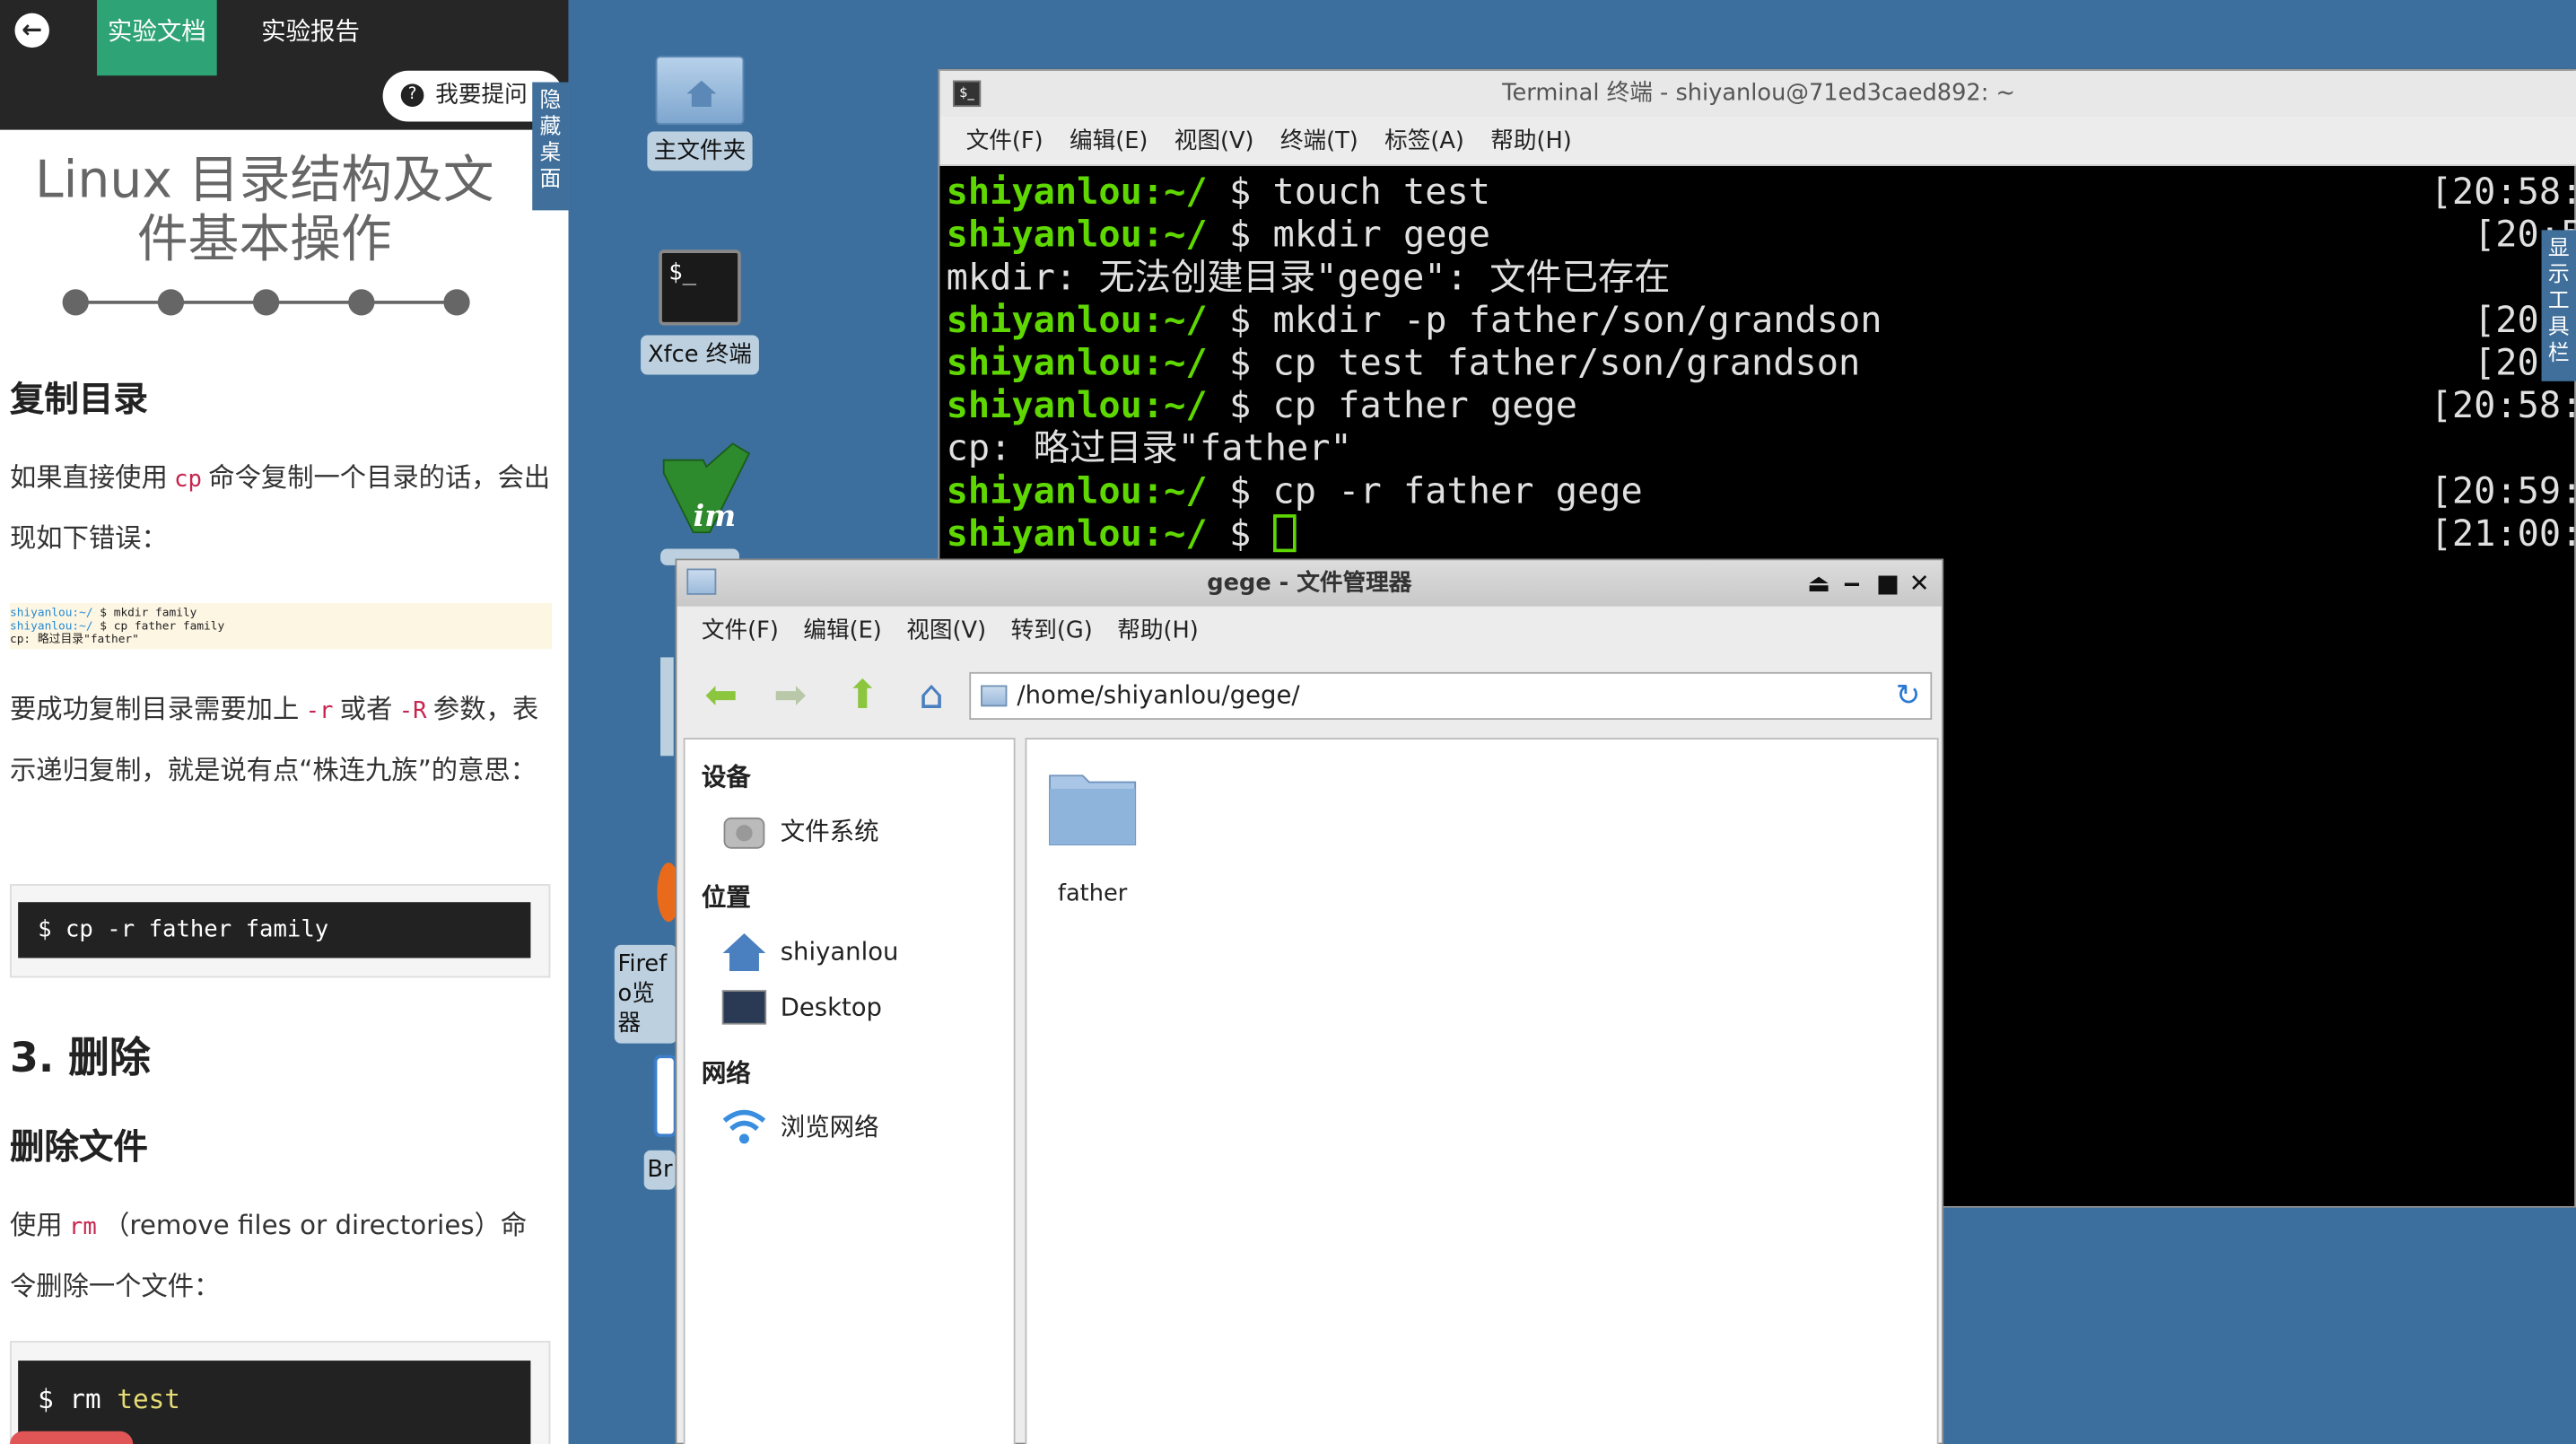  I want to click on terminal-line: cp: 略过目录"father", so click(1150, 450).